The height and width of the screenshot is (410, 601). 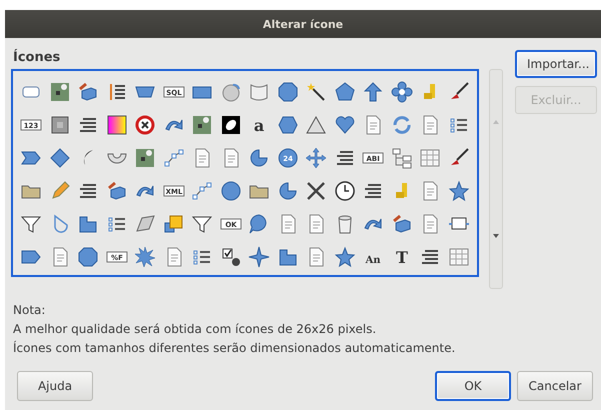 What do you see at coordinates (231, 257) in the screenshot?
I see `checkbox-icon` at bounding box center [231, 257].